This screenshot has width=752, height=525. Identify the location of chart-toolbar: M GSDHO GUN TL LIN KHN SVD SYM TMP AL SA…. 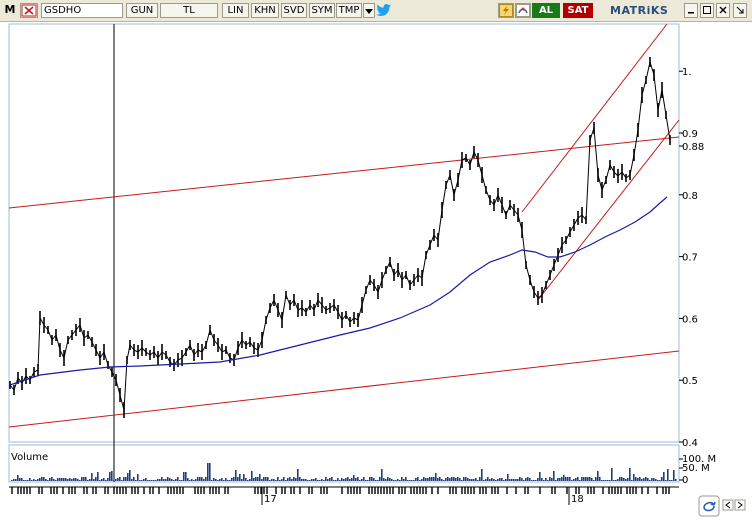
(376, 11).